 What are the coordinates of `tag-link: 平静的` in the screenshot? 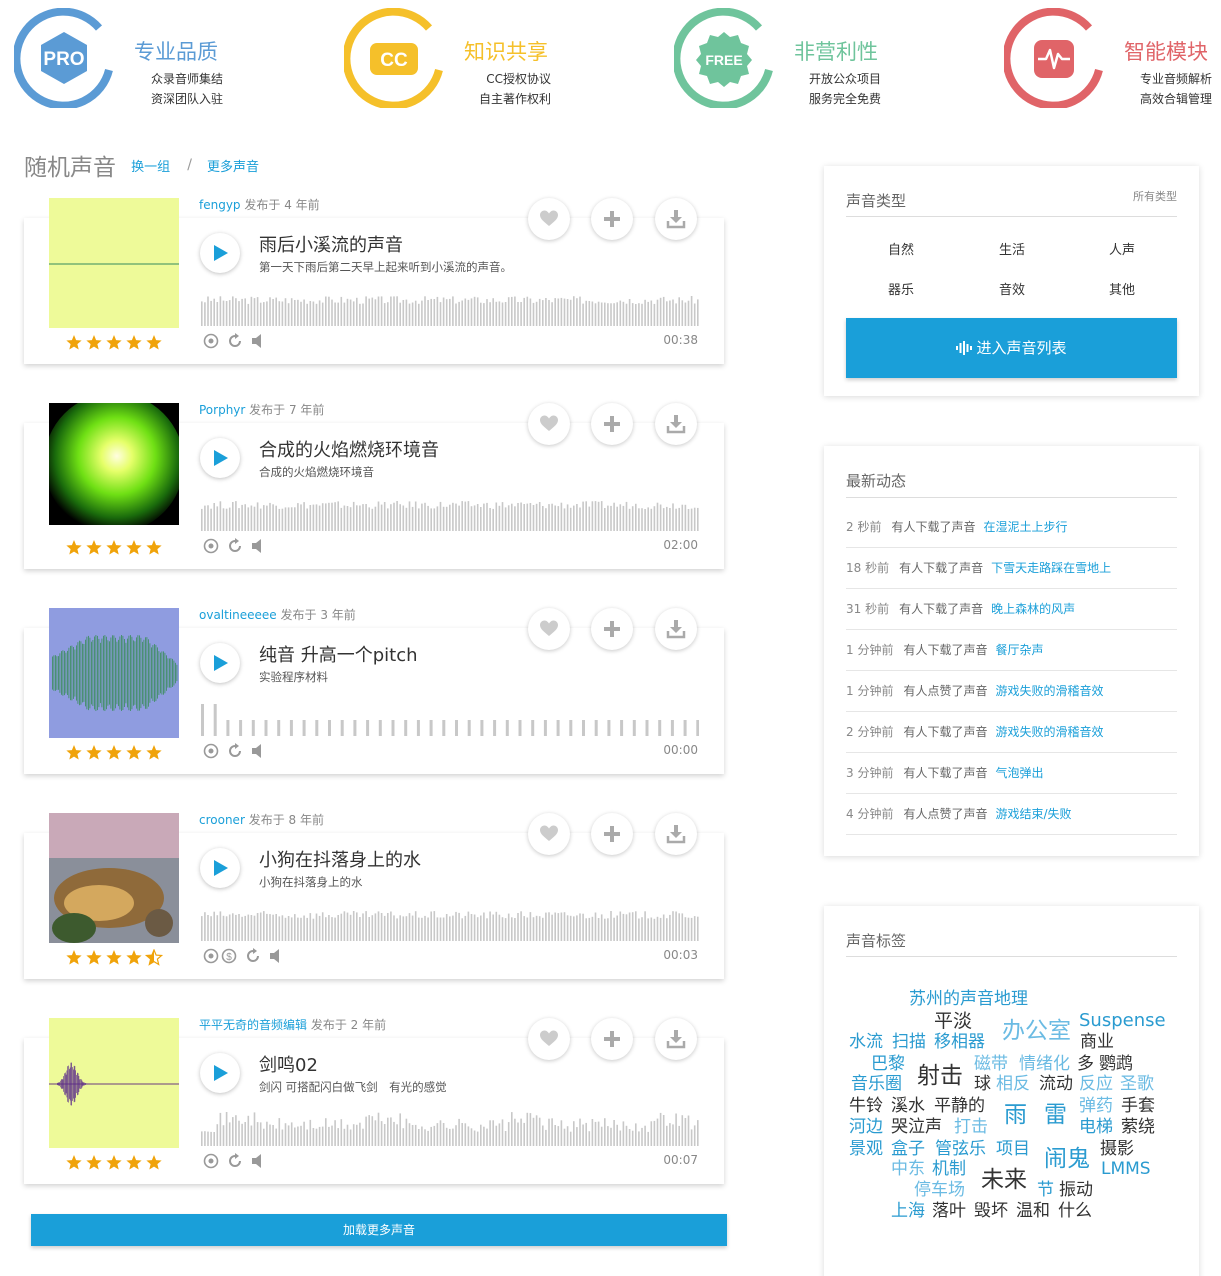 It's located at (959, 1106).